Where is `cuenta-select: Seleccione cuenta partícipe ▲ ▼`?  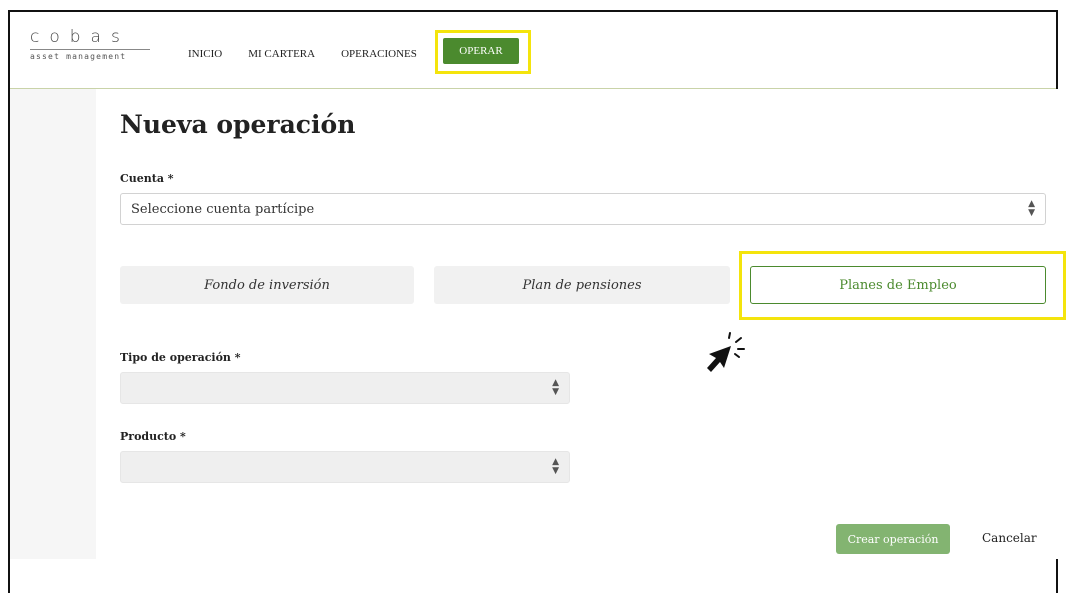
cuenta-select: Seleccione cuenta partícipe ▲ ▼ is located at coordinates (583, 209).